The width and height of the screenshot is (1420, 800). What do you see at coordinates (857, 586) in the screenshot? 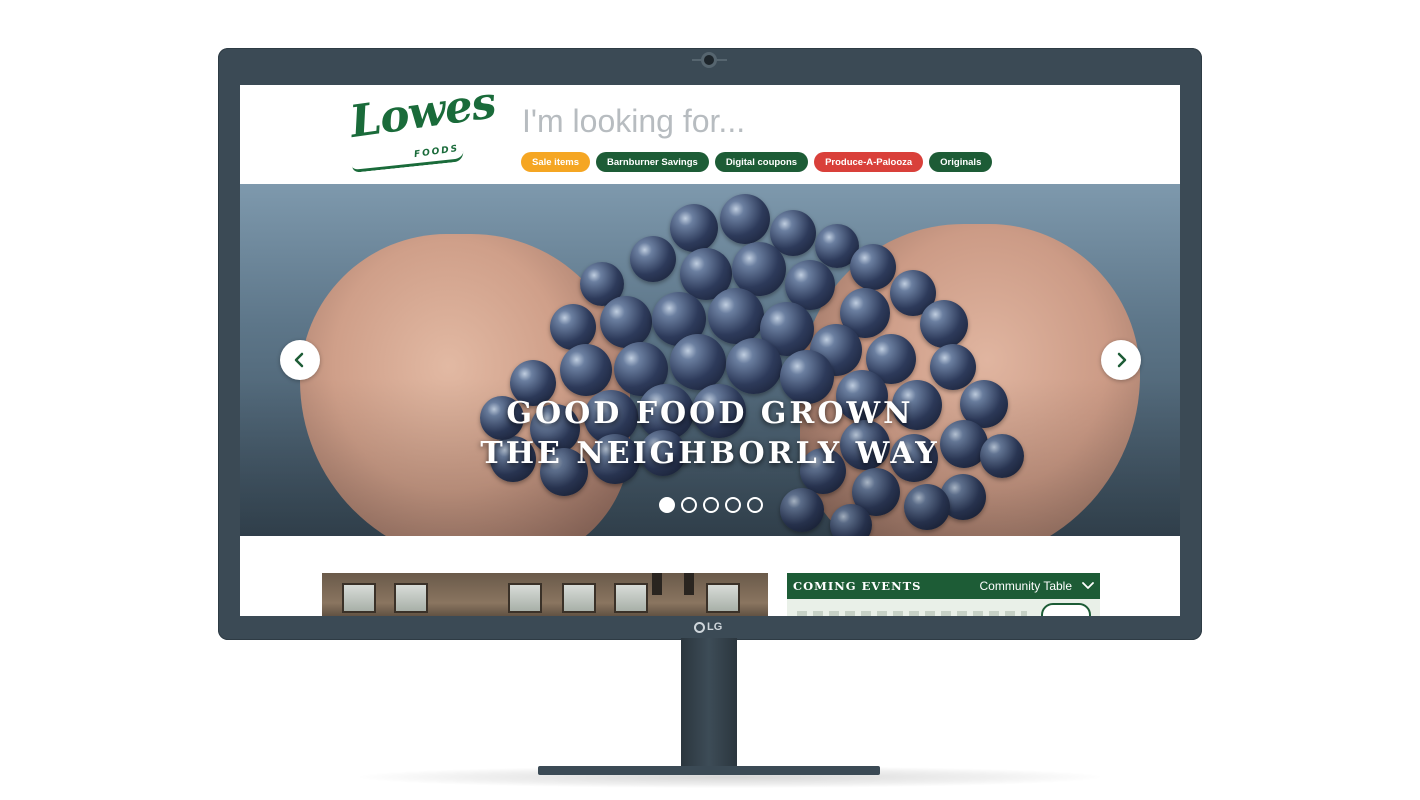
I see `coming-events-title: COMING EVENTS` at bounding box center [857, 586].